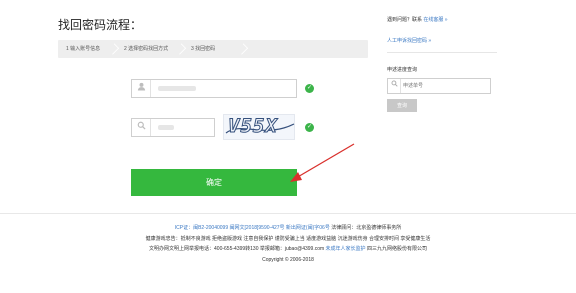  What do you see at coordinates (402, 70) in the screenshot?
I see `appeal-query-heading: 申述进度查询` at bounding box center [402, 70].